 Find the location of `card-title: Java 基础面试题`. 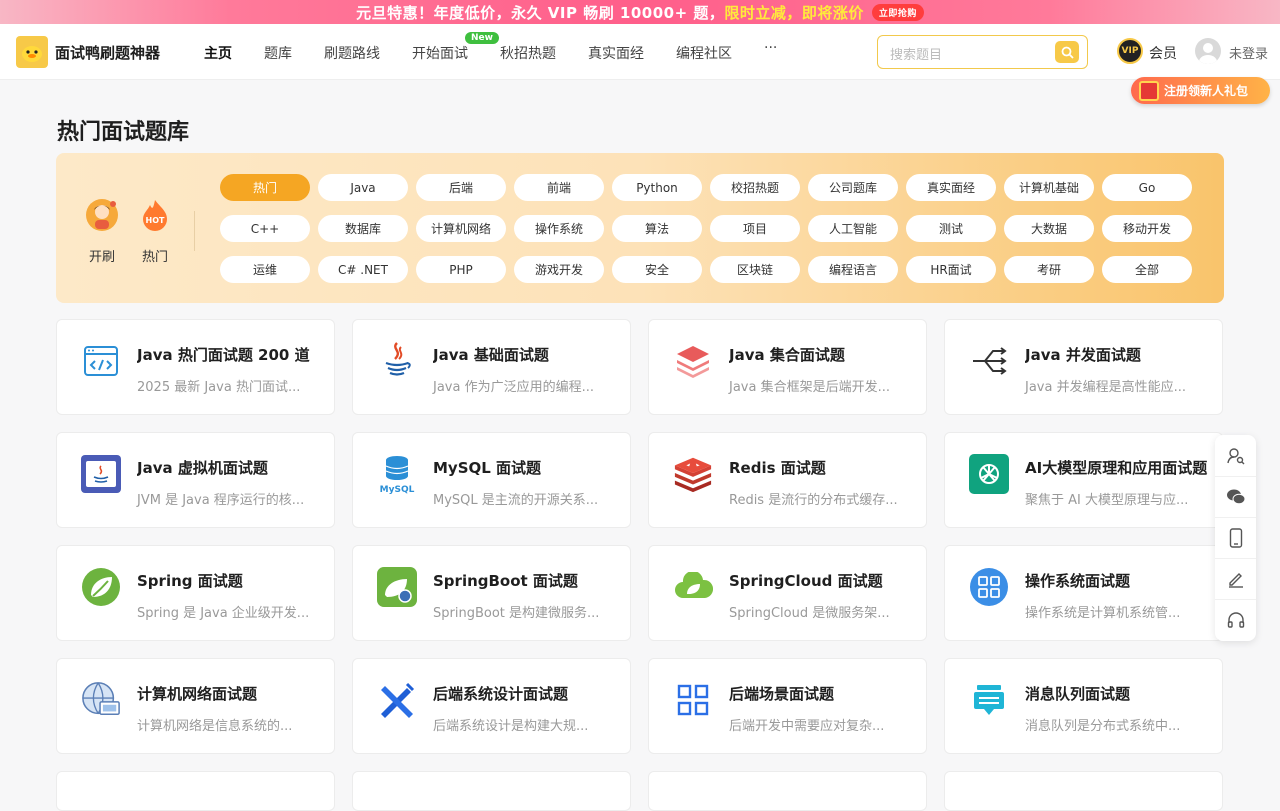

card-title: Java 基础面试题 is located at coordinates (525, 354).